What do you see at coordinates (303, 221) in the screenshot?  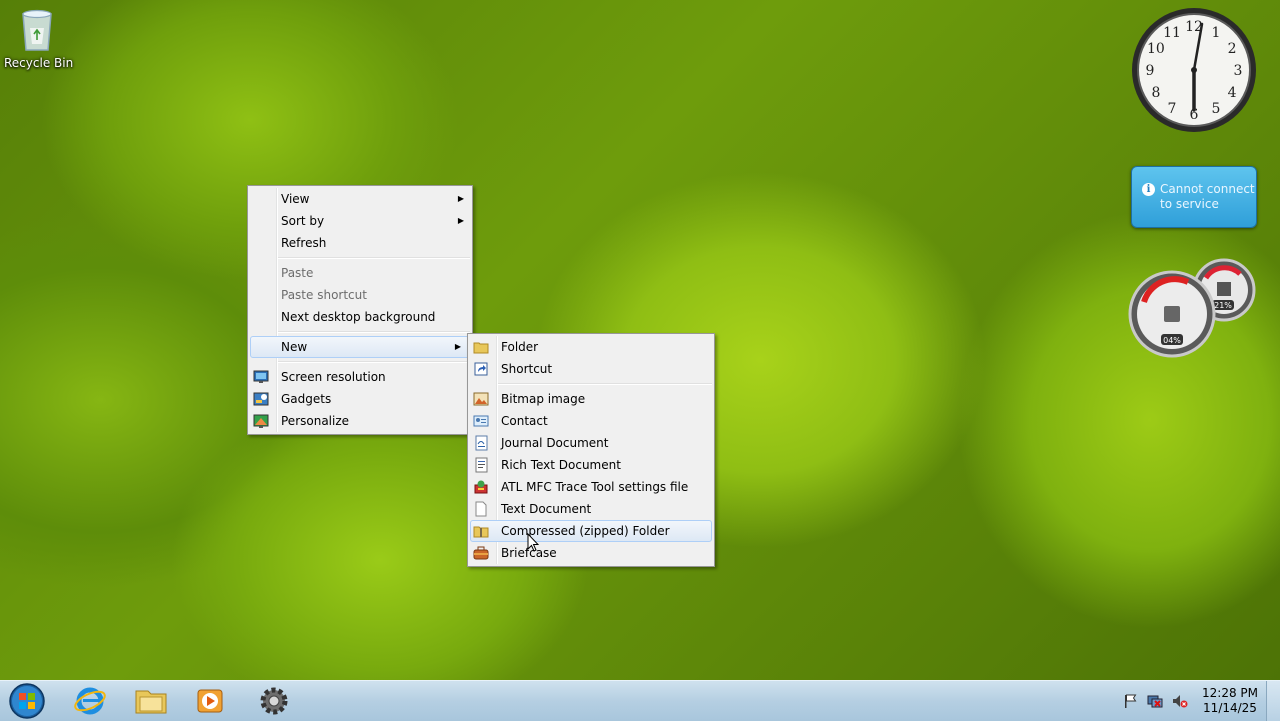 I see `menu-item-label: Sort by` at bounding box center [303, 221].